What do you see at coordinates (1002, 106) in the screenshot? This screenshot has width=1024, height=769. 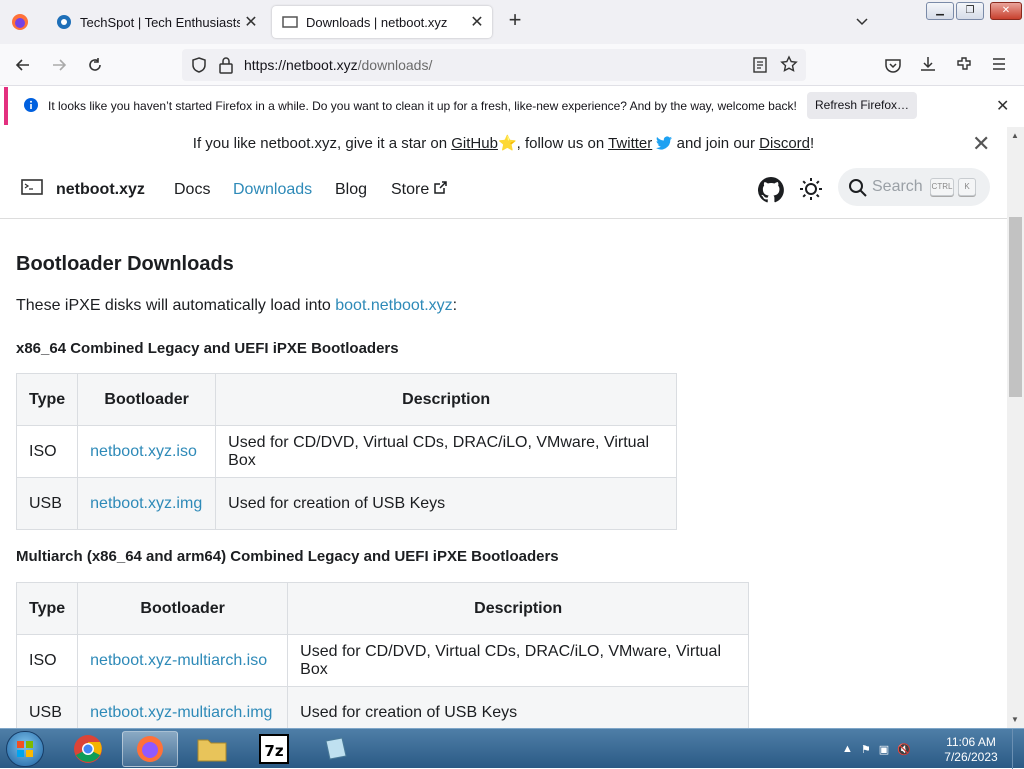 I see `close-notification-icon: ✕` at bounding box center [1002, 106].